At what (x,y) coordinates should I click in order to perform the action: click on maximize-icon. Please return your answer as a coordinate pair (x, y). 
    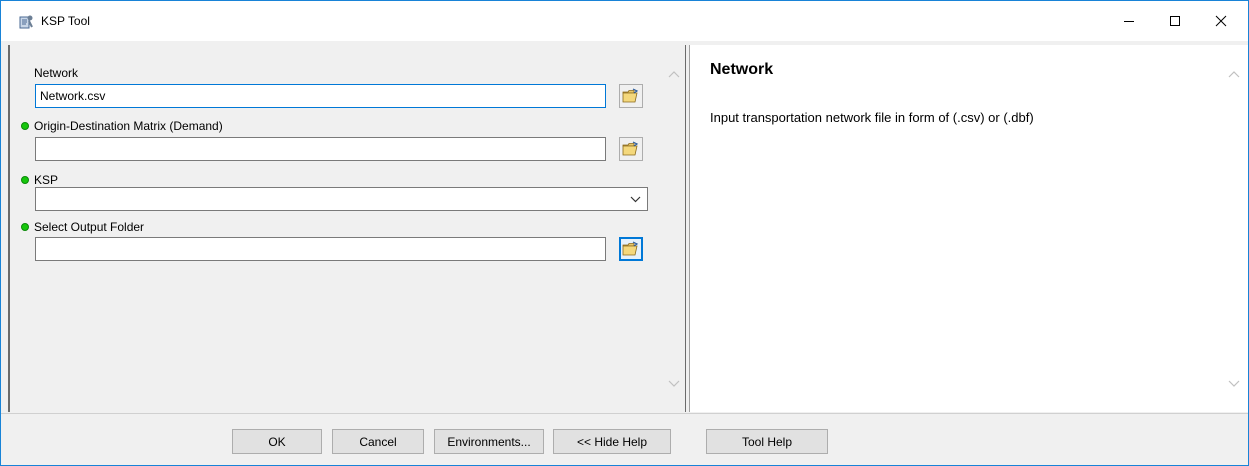
    Looking at the image, I should click on (1175, 21).